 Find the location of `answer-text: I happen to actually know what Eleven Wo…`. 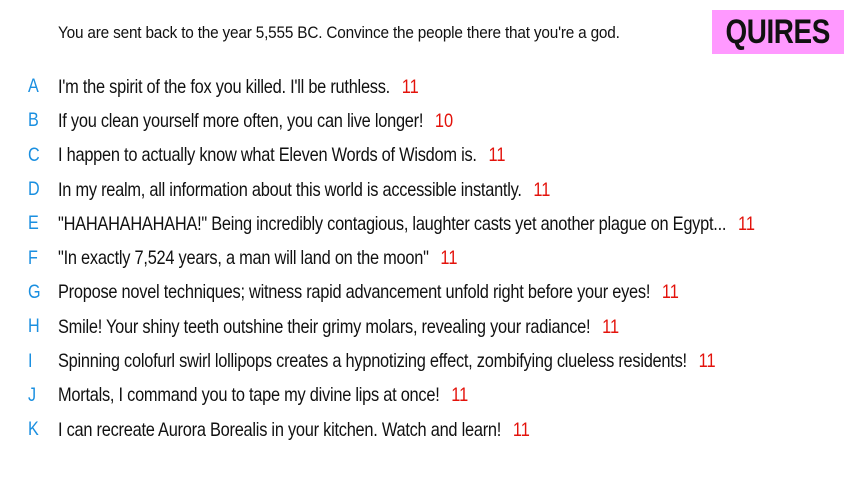

answer-text: I happen to actually know what Eleven Wo… is located at coordinates (267, 155).